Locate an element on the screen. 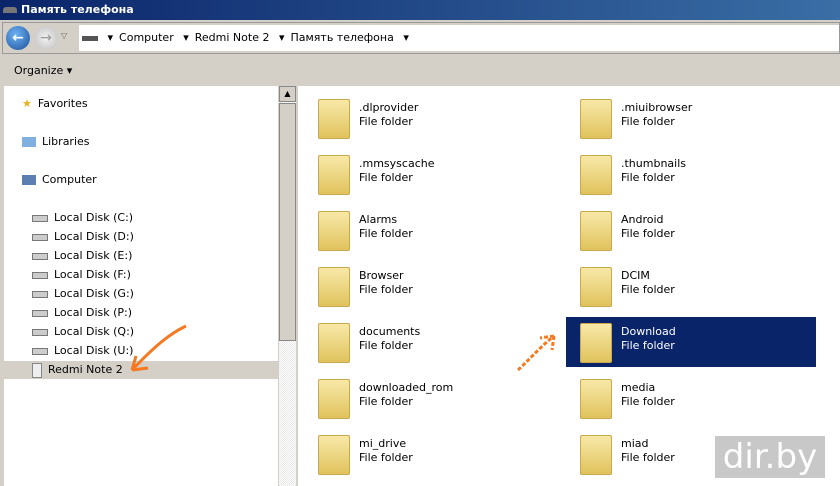 The width and height of the screenshot is (840, 486). folder-item: Browser File folder is located at coordinates (429, 286).